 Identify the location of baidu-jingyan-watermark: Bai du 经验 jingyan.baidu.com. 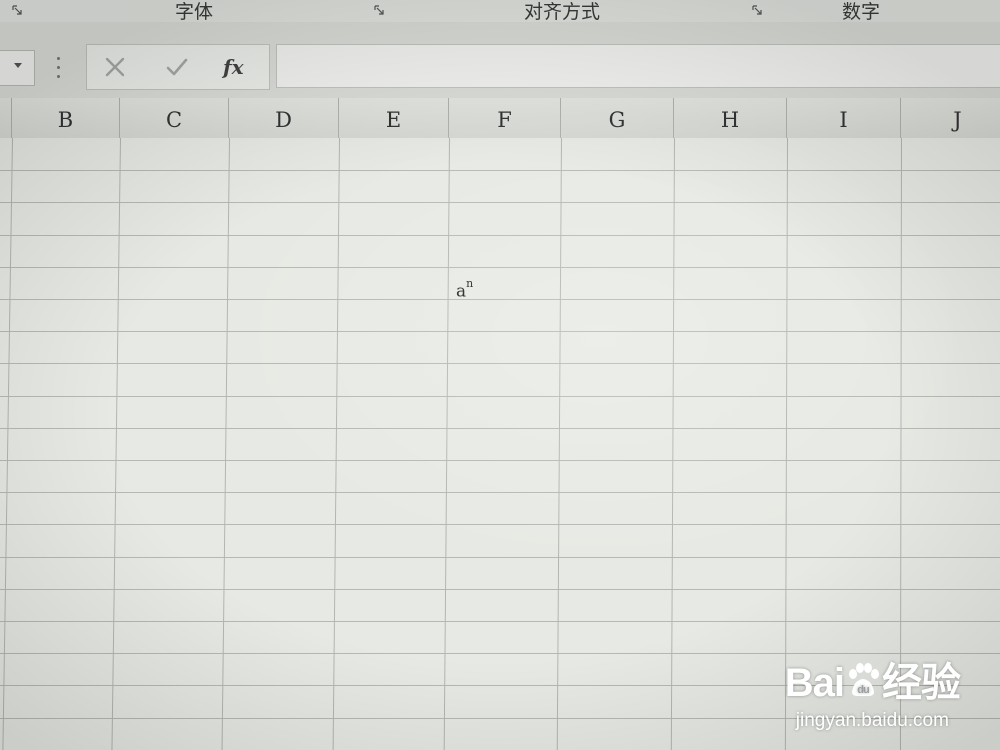
(873, 691).